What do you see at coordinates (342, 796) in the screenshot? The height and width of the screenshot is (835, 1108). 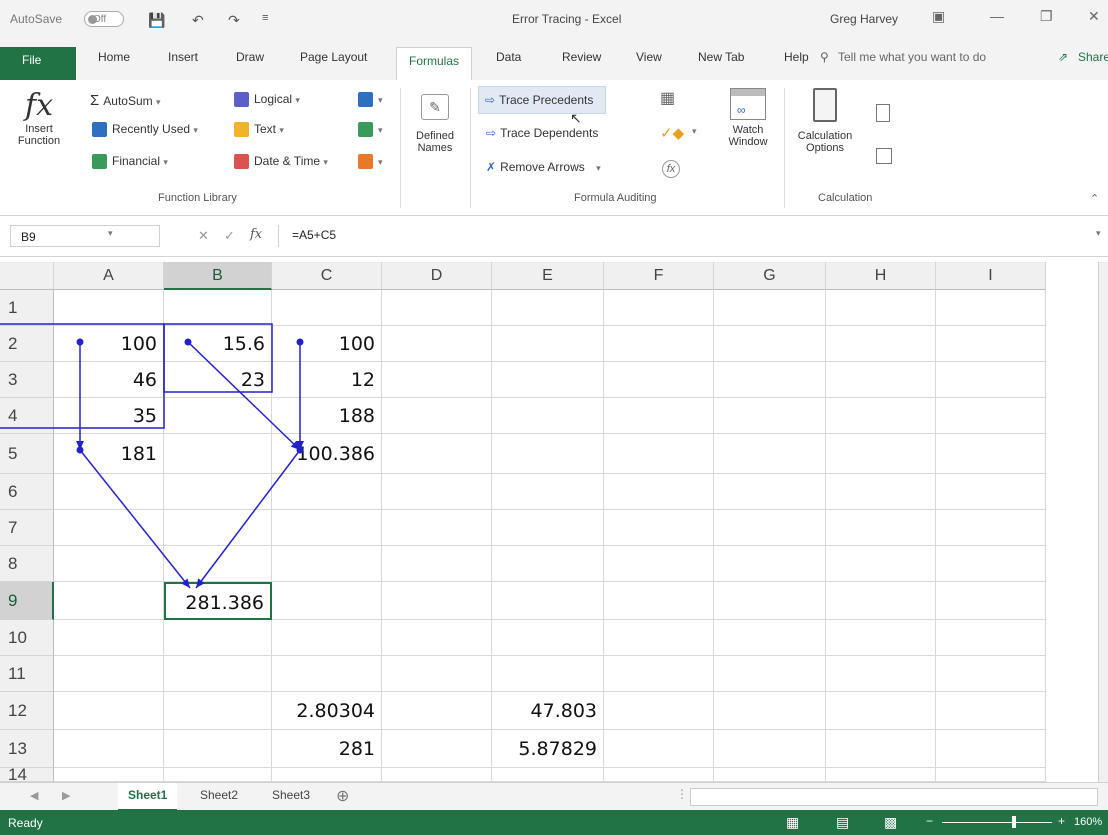 I see `new-sheet-icon: ⊕` at bounding box center [342, 796].